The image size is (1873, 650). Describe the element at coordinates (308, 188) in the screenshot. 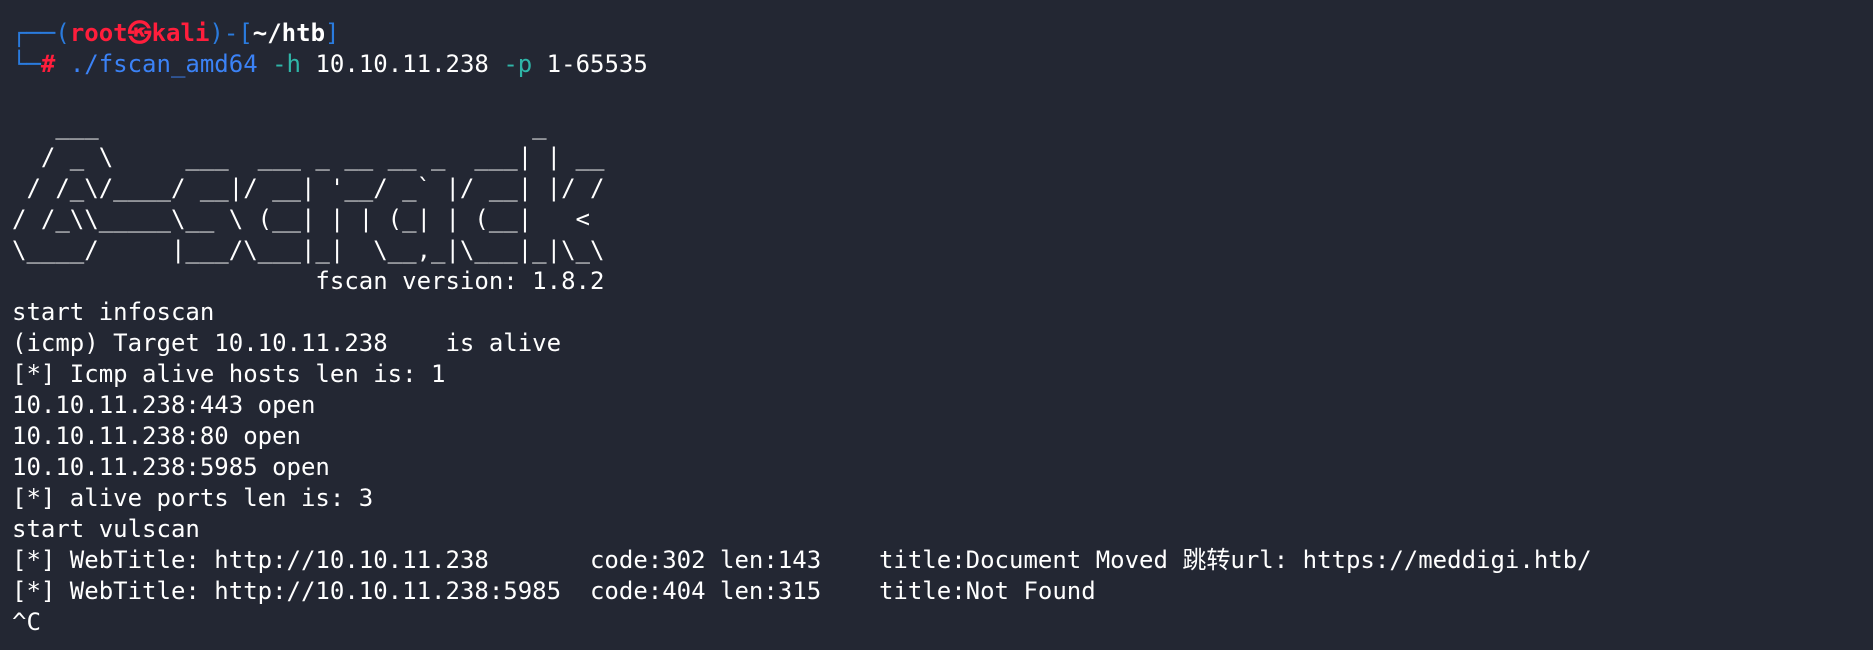

I see `banner-line: / /_\/____/ __|/ __| '__/ _` |/ __| |/ /` at that location.